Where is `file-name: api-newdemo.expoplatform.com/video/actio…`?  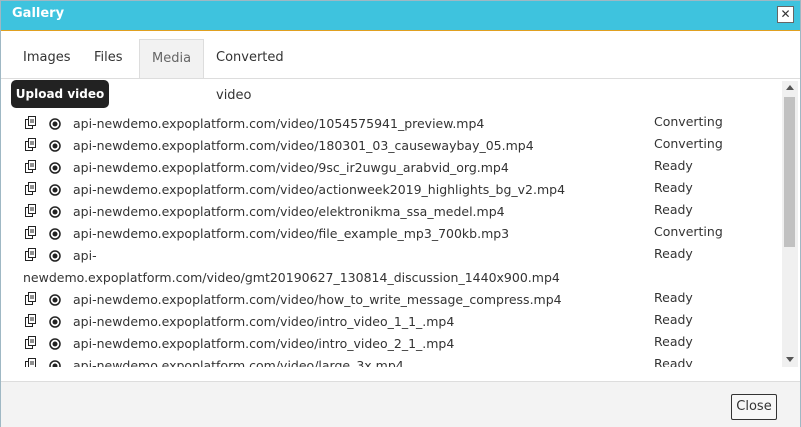
file-name: api-newdemo.expoplatform.com/video/actio… is located at coordinates (319, 189).